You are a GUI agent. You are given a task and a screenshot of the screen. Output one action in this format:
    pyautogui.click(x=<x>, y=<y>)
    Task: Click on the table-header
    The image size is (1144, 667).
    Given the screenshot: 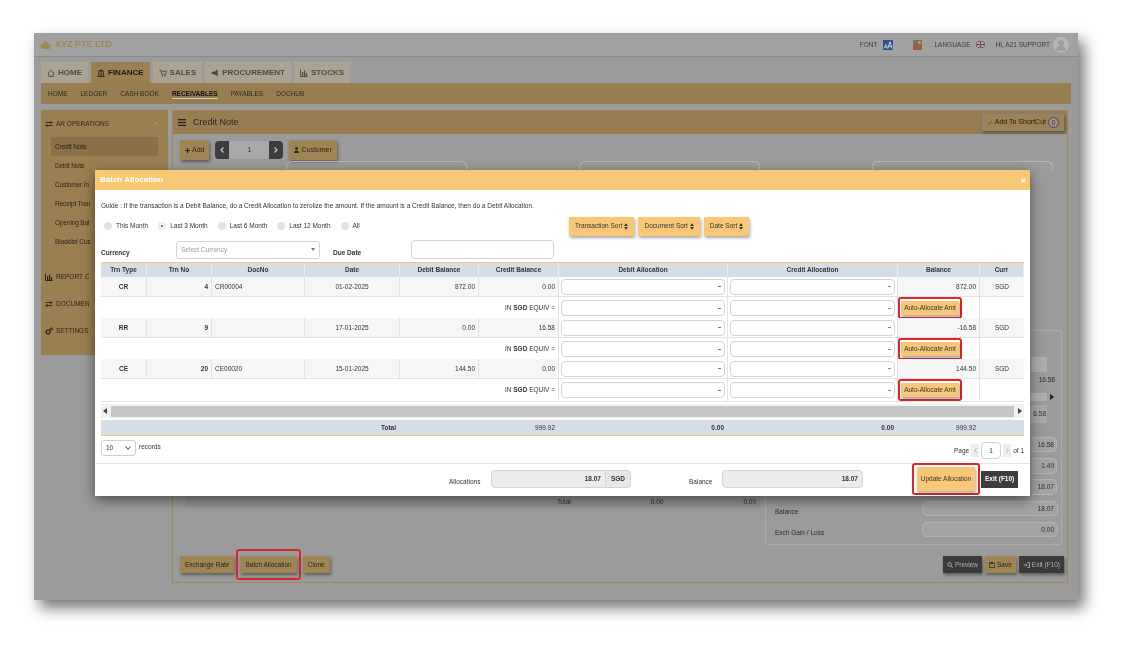 What is the action you would take?
    pyautogui.click(x=1039, y=364)
    